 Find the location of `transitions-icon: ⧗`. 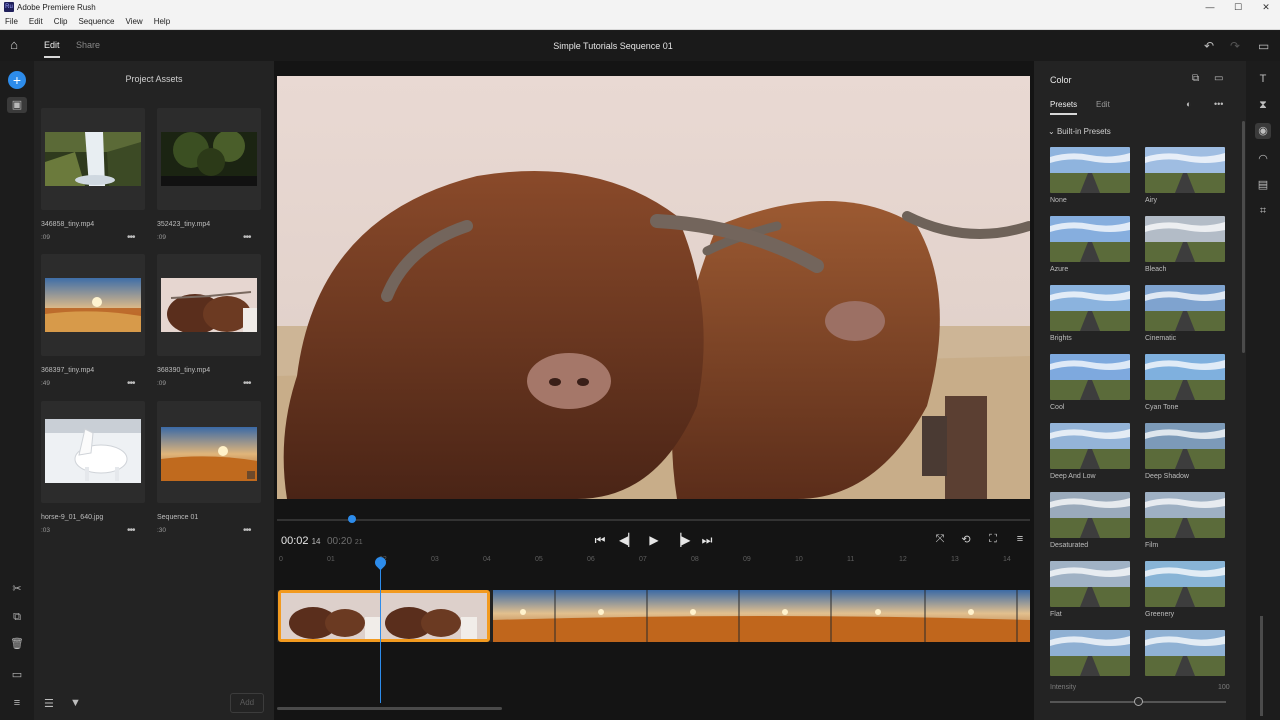

transitions-icon: ⧗ is located at coordinates (1263, 105).